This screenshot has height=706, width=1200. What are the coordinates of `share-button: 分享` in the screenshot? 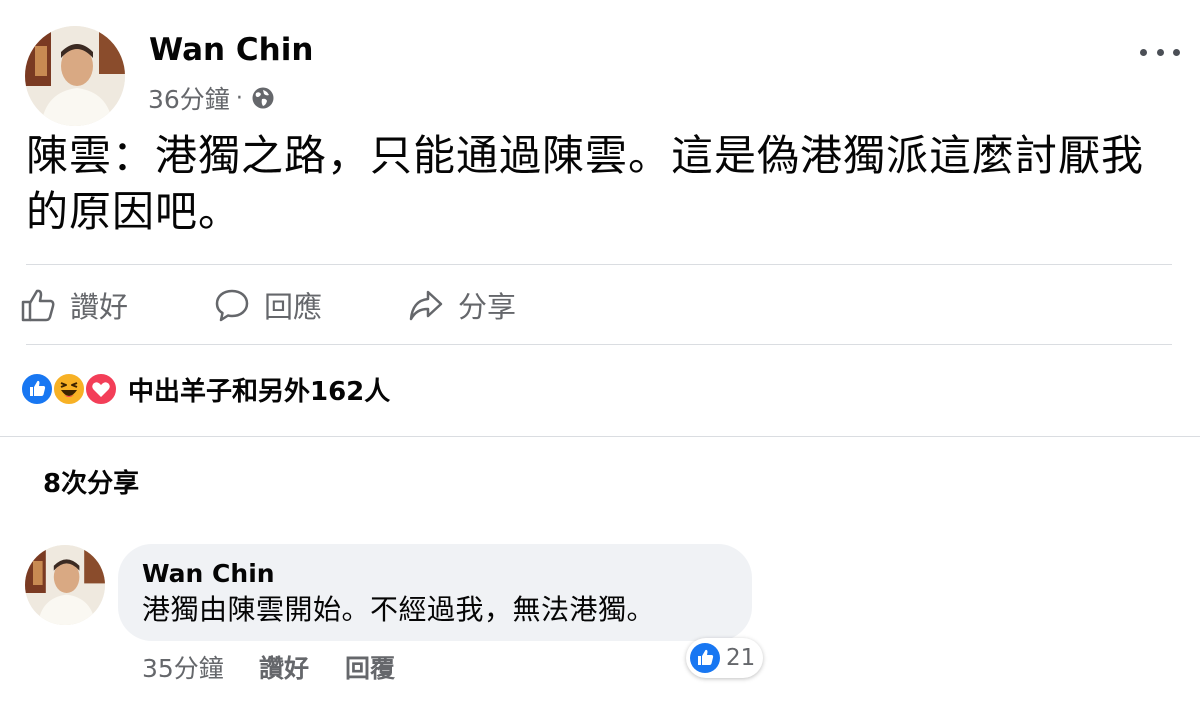 It's located at (462, 305).